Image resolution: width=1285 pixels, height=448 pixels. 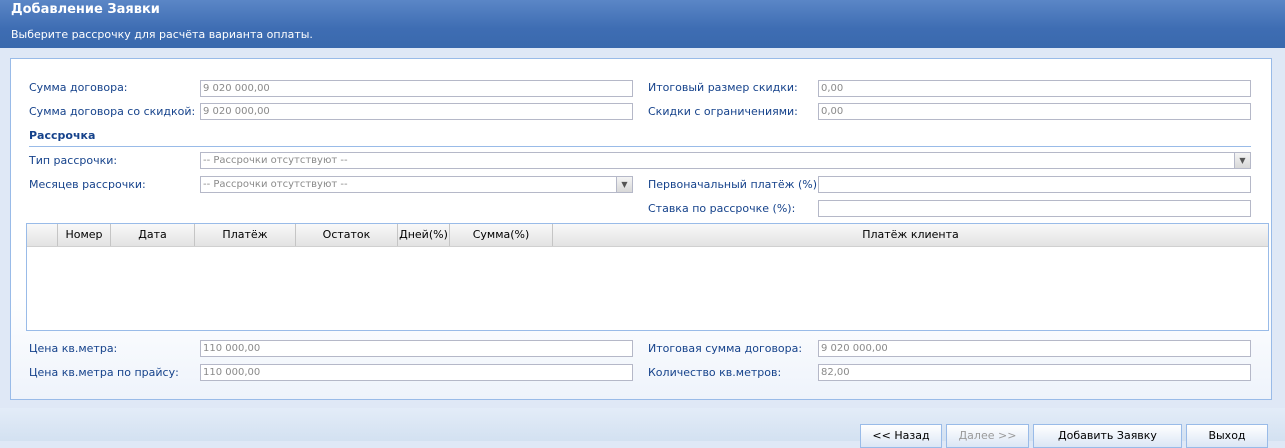 I want to click on grid-col-days: Дней(%), so click(x=423, y=235).